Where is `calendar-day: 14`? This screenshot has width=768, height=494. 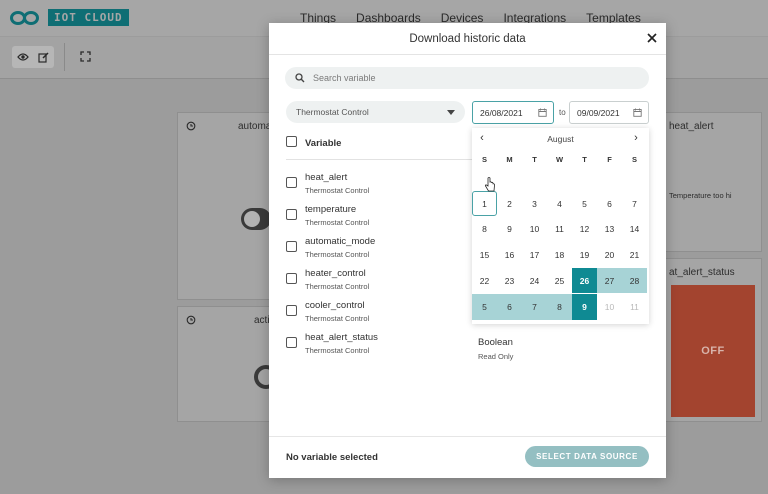
calendar-day: 14 is located at coordinates (634, 228).